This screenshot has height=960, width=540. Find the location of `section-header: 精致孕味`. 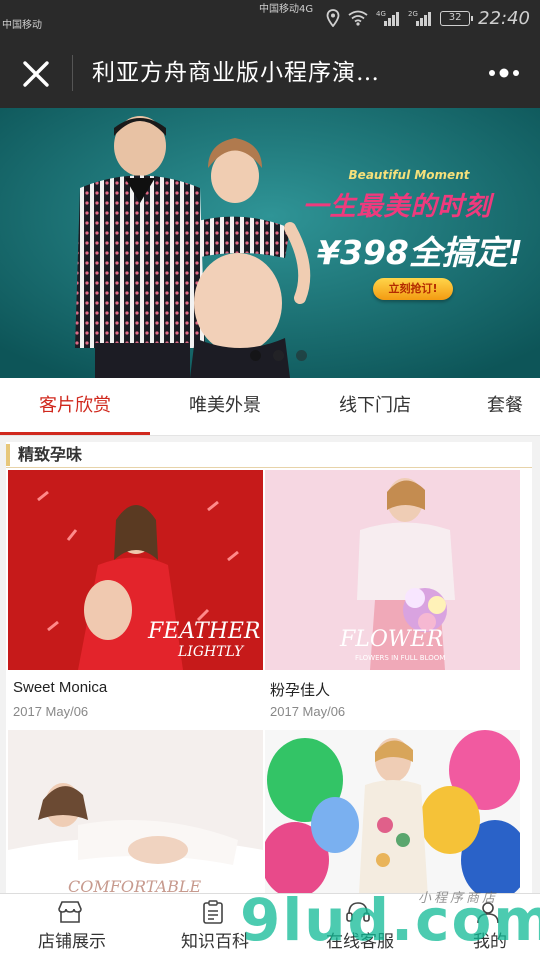

section-header: 精致孕味 is located at coordinates (269, 455).